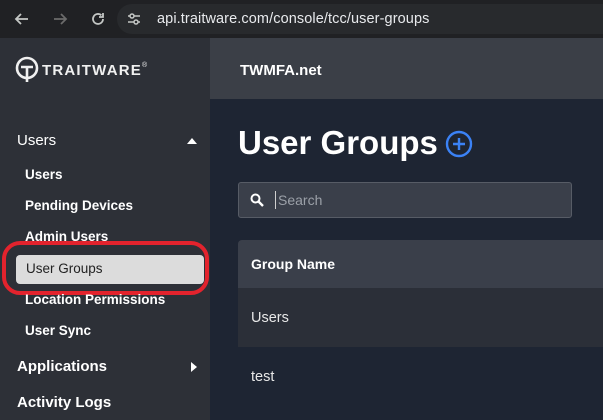 This screenshot has width=603, height=420. Describe the element at coordinates (95, 70) in the screenshot. I see `logo-wordmark: TRAITWARE®` at that location.